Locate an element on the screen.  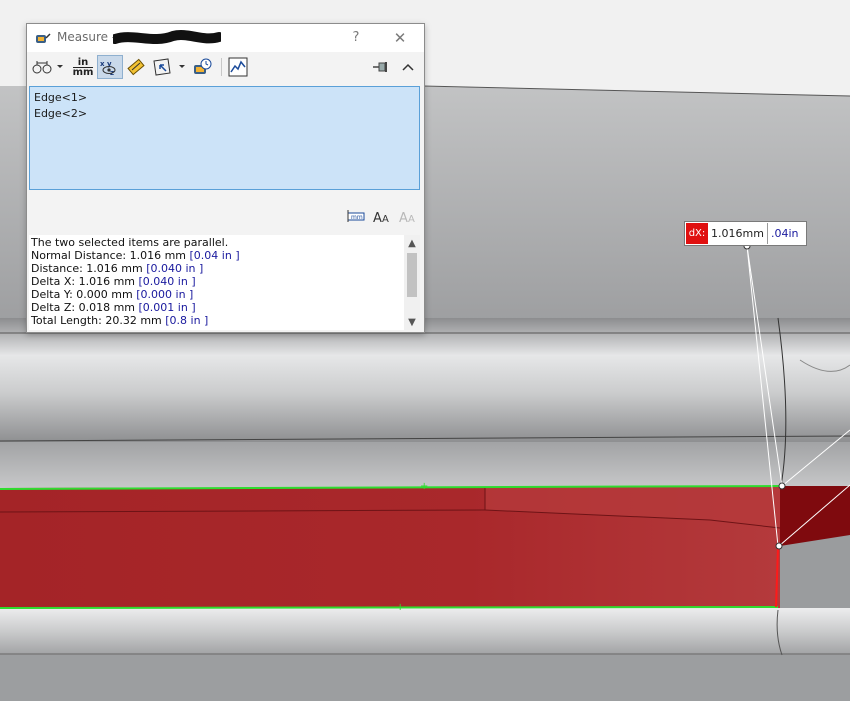
show-xyz-icon: x yz is located at coordinates (110, 67).